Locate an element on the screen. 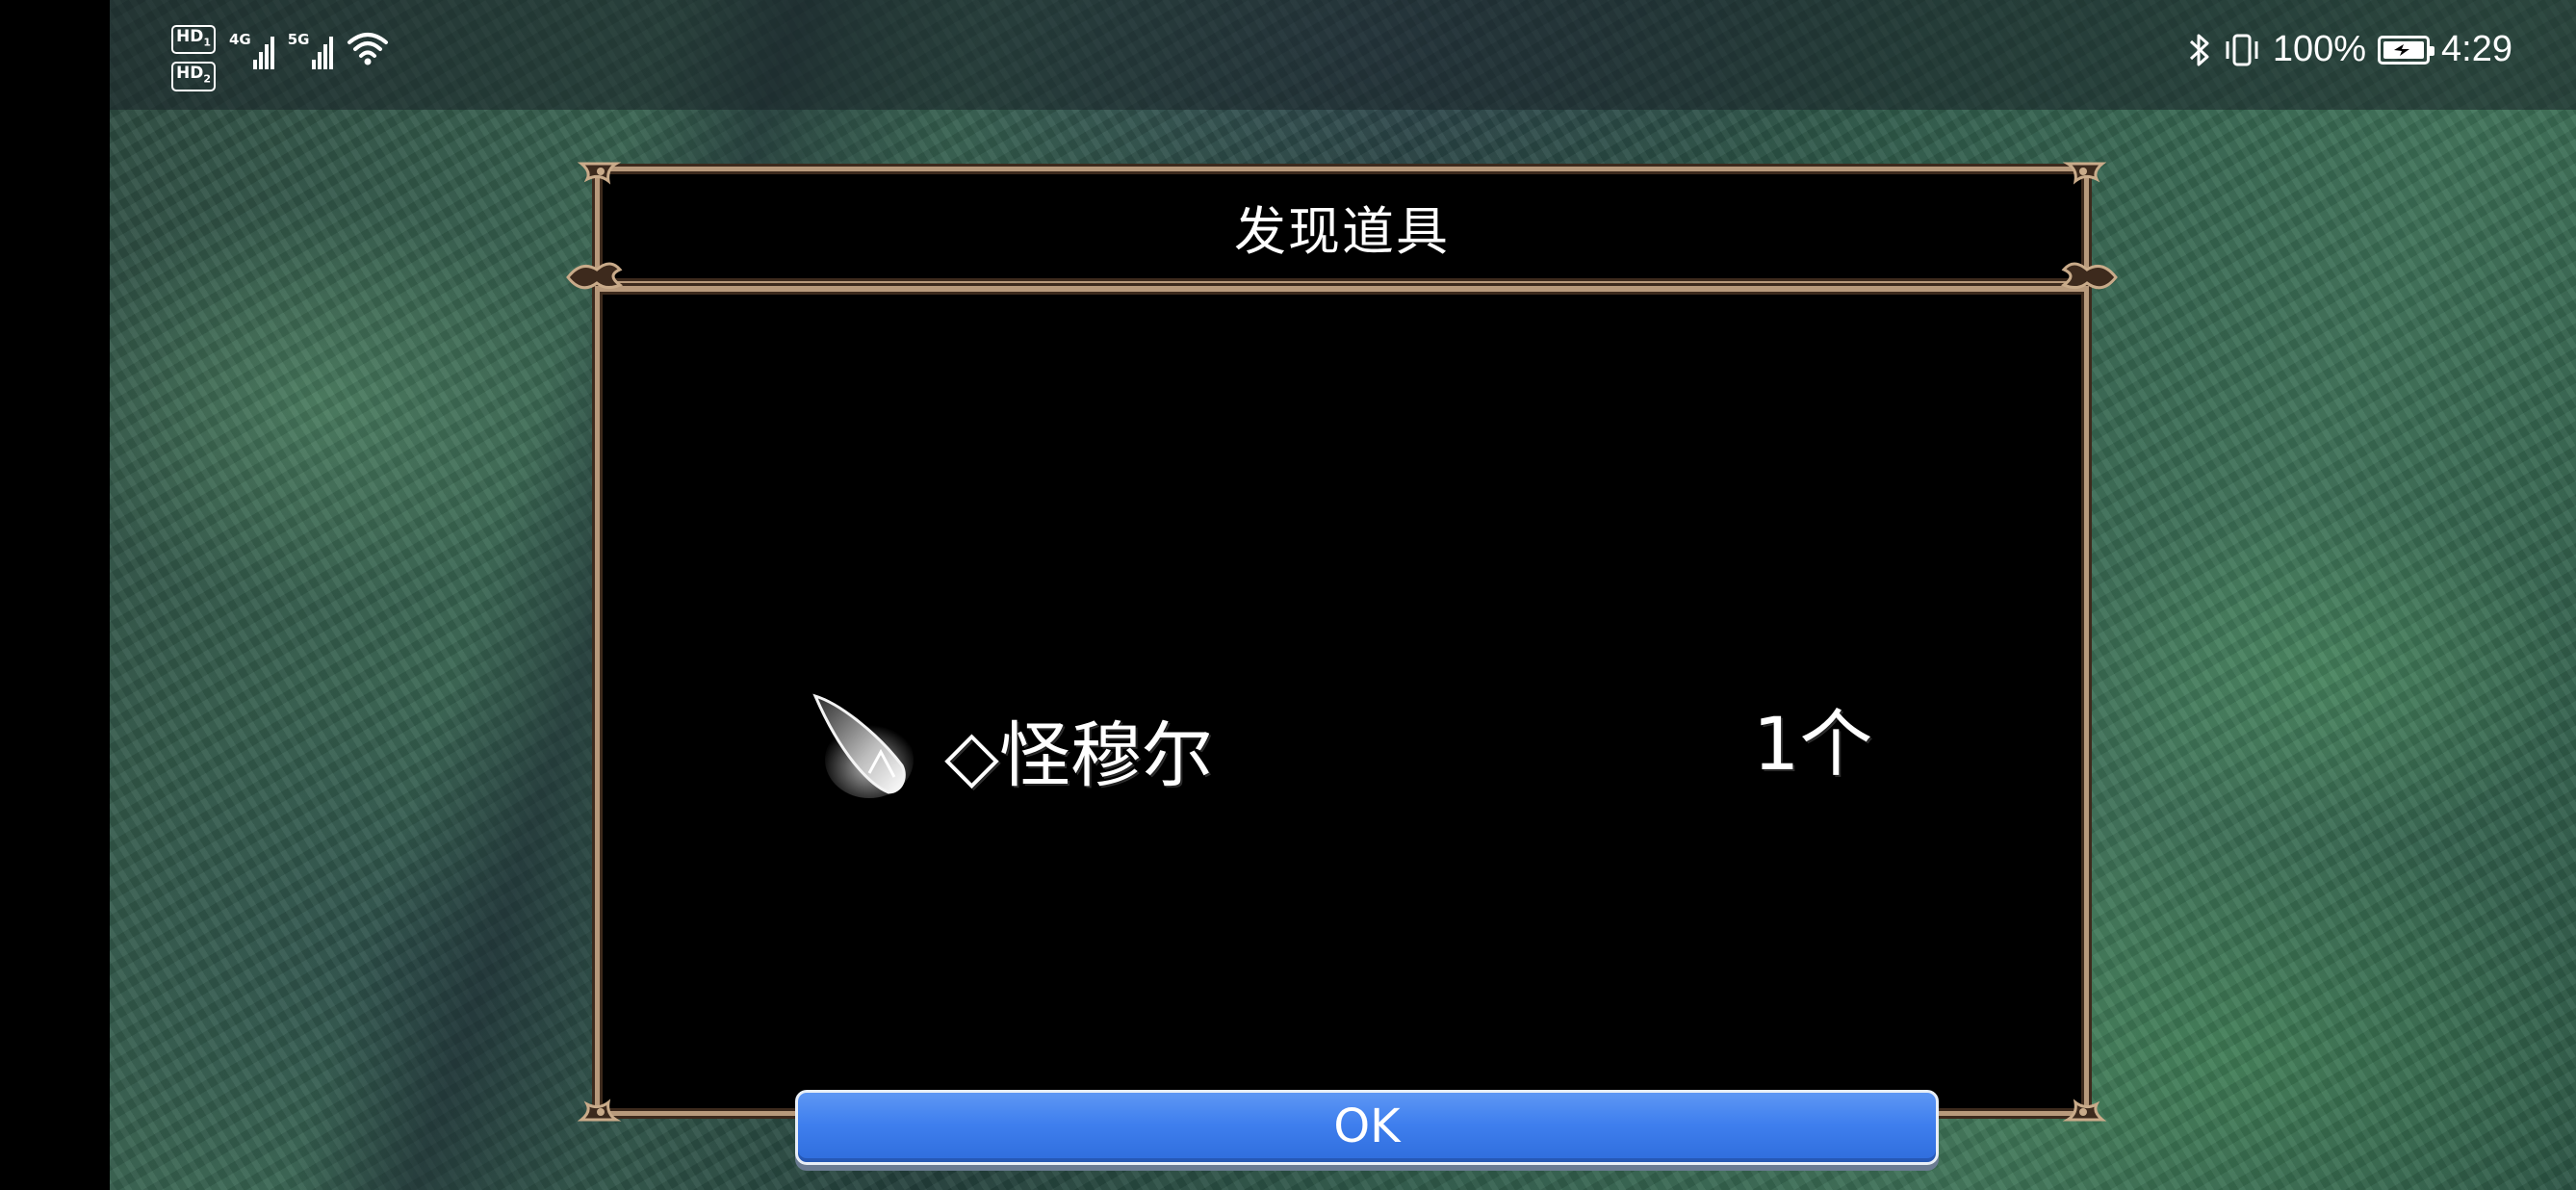 The height and width of the screenshot is (1190, 2576). left-black-bar is located at coordinates (55, 595).